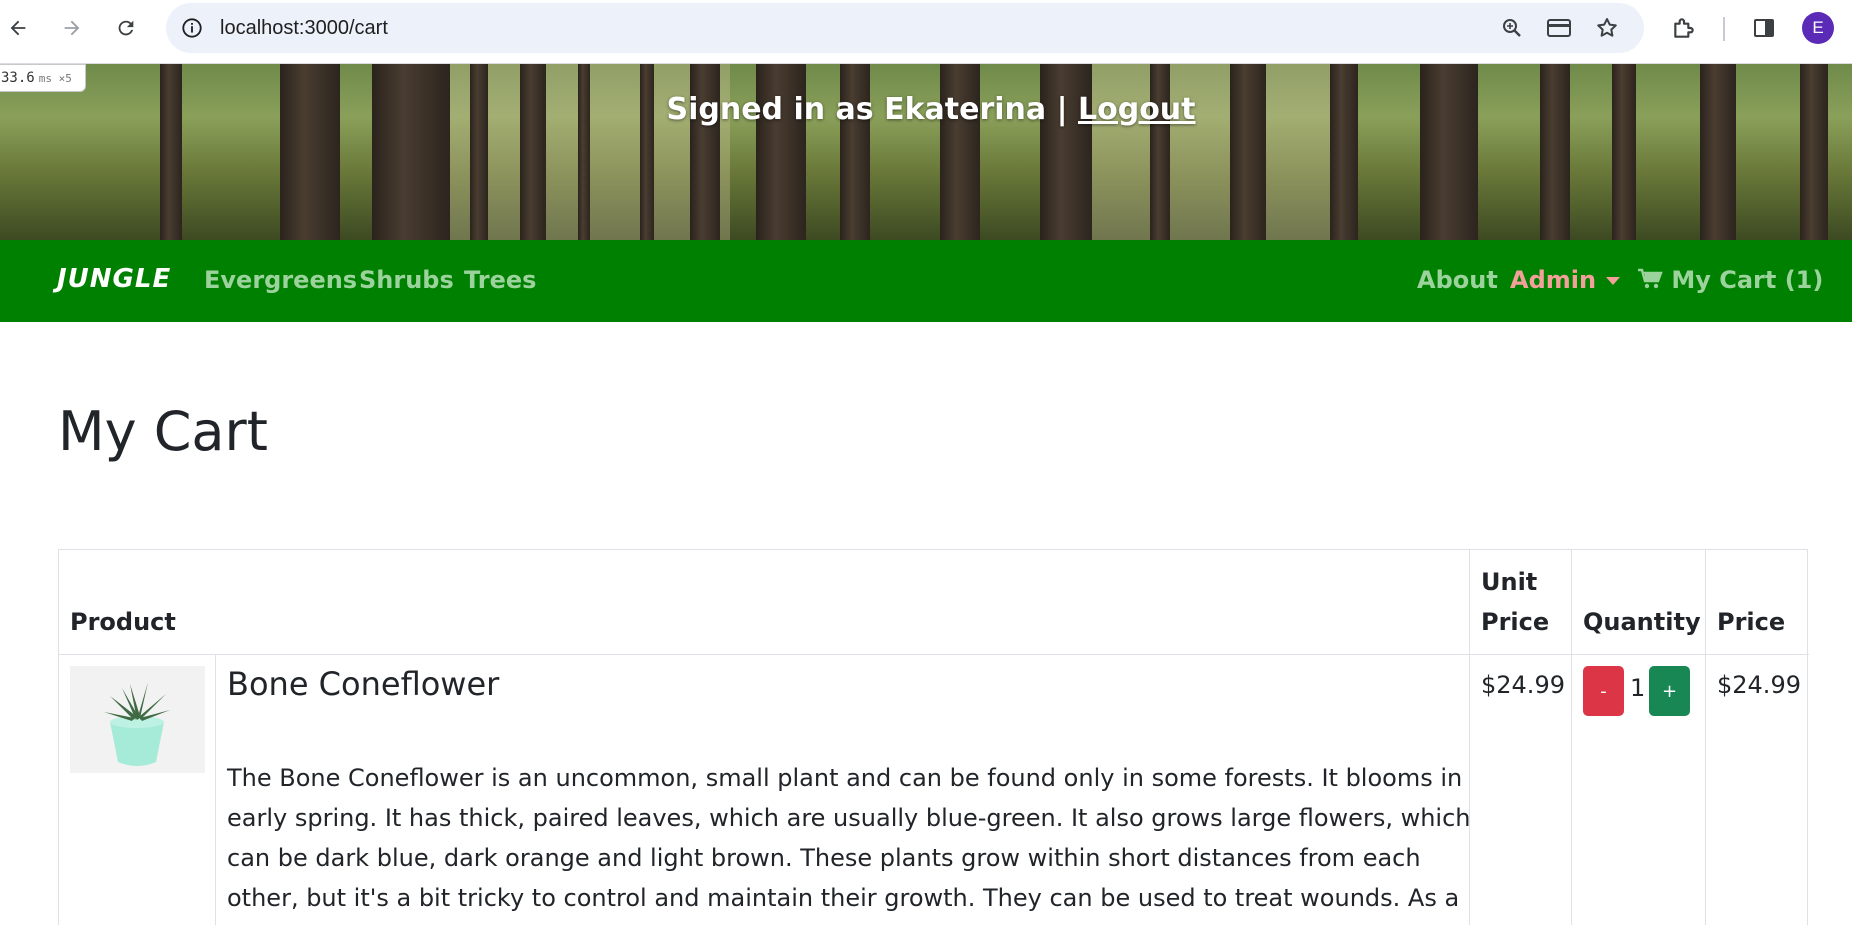  Describe the element at coordinates (1603, 691) in the screenshot. I see `decrease-quantity-button: -` at that location.